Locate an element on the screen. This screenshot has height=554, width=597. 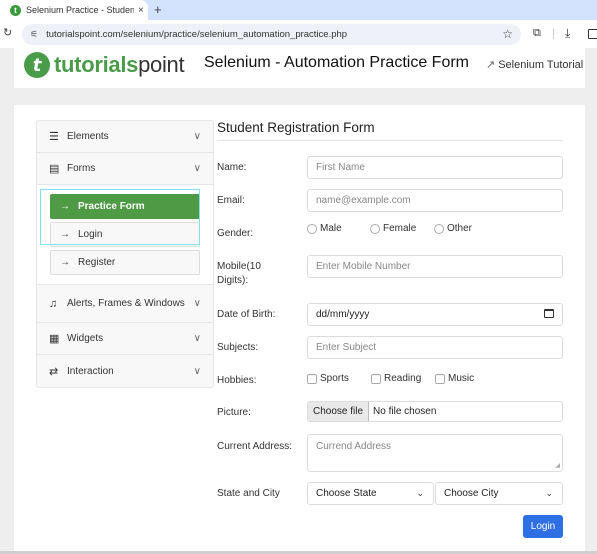
submenu-login: → Login is located at coordinates (125, 234).